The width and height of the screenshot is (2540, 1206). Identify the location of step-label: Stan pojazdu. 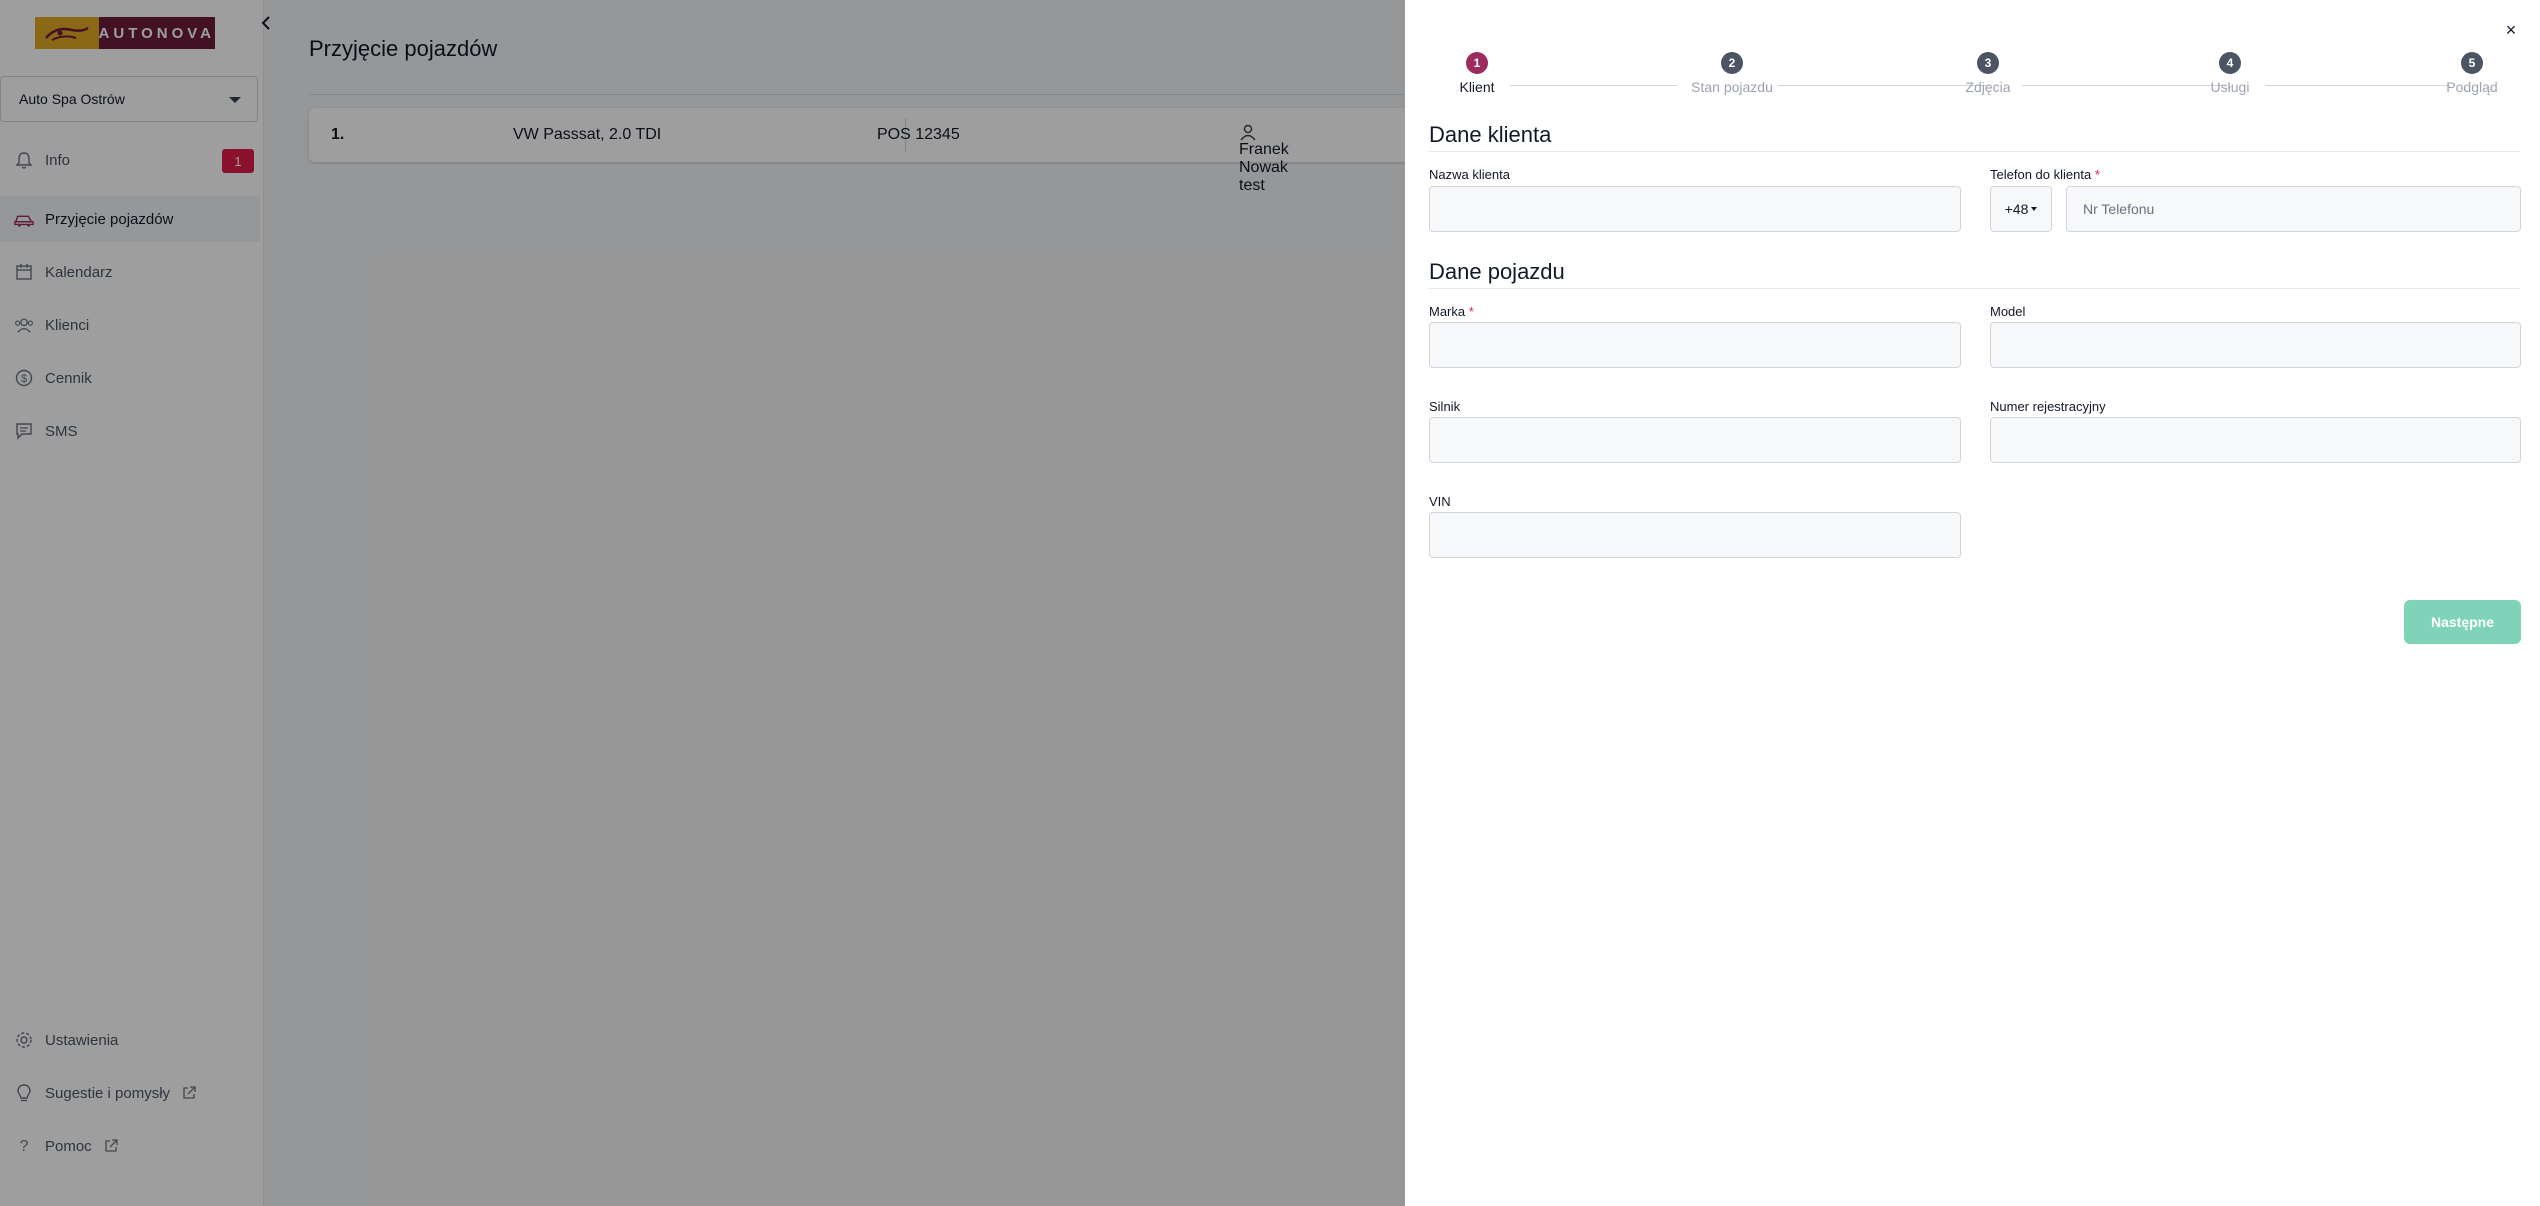
(1732, 87).